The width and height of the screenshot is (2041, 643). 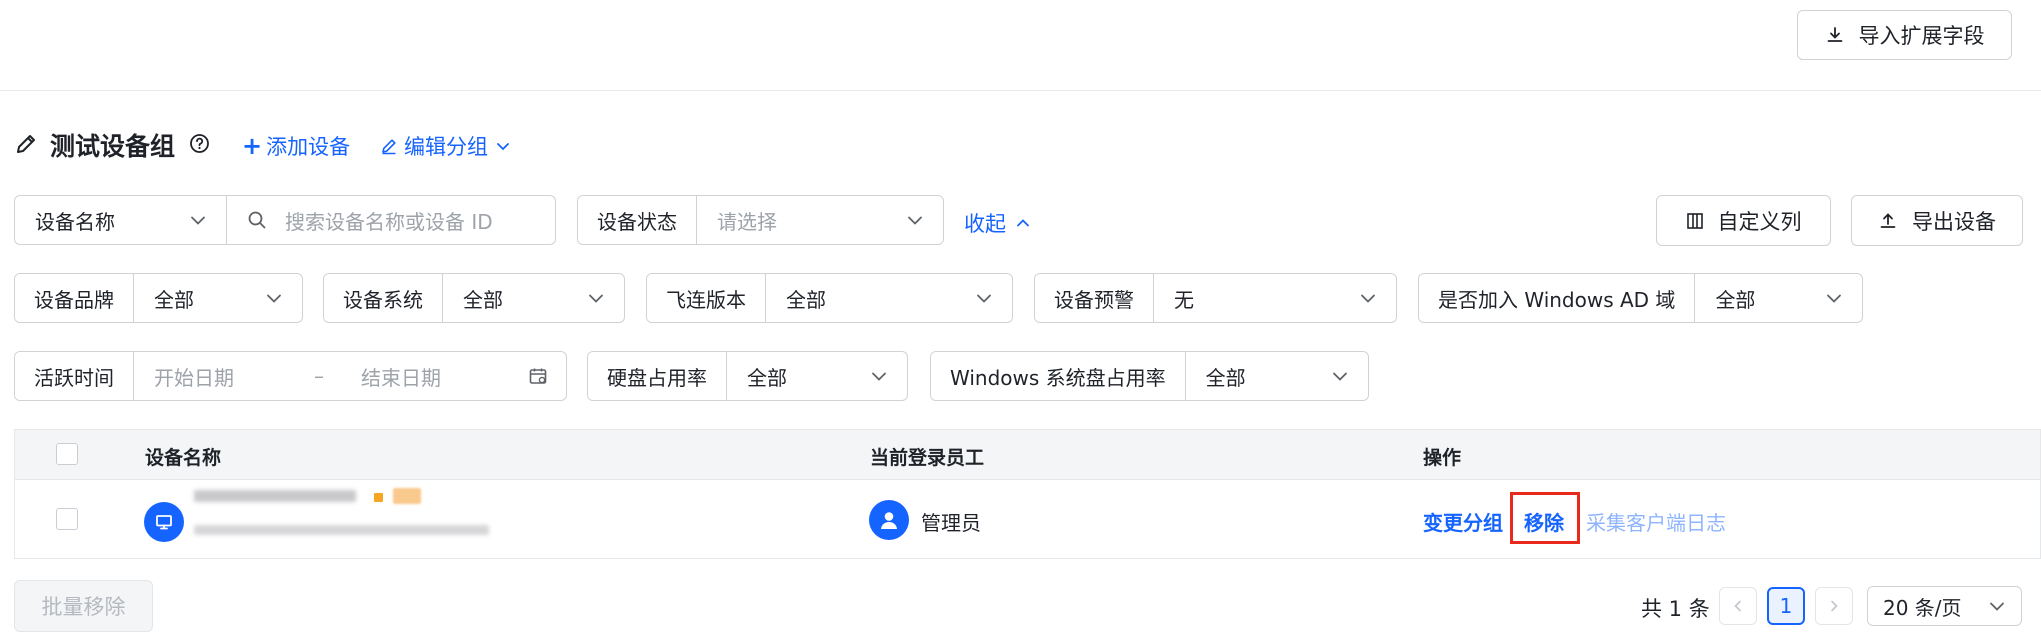 I want to click on total-count: 共 1 条, so click(x=1675, y=609).